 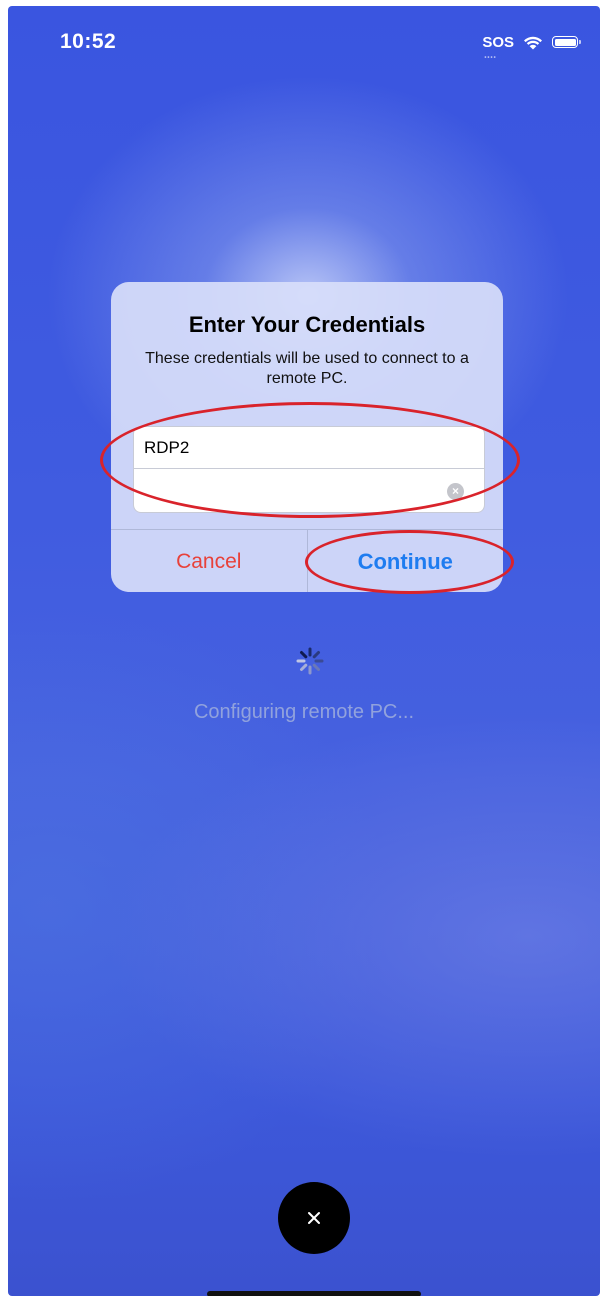 I want to click on close-button, so click(x=314, y=1218).